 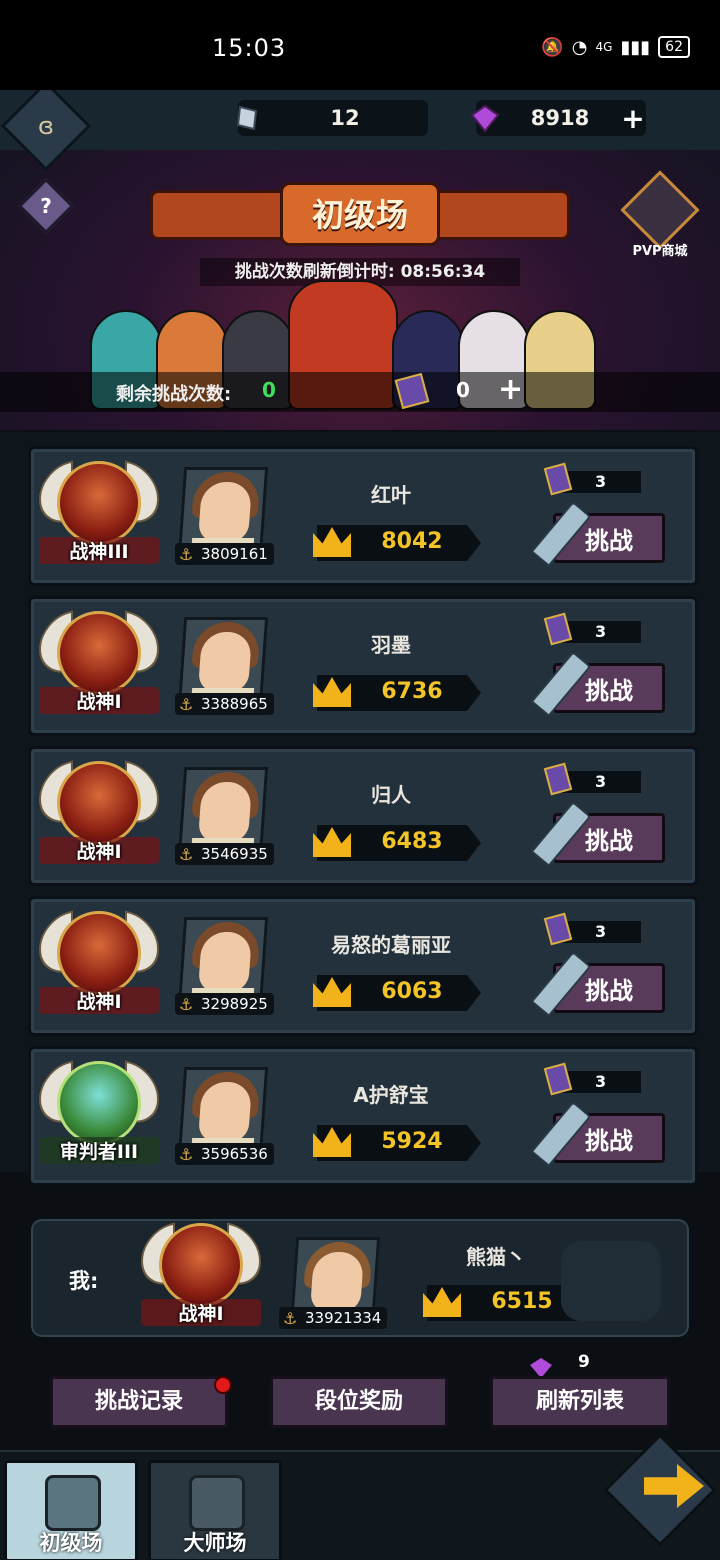 I want to click on tab-master: 大师场, so click(x=215, y=1510).